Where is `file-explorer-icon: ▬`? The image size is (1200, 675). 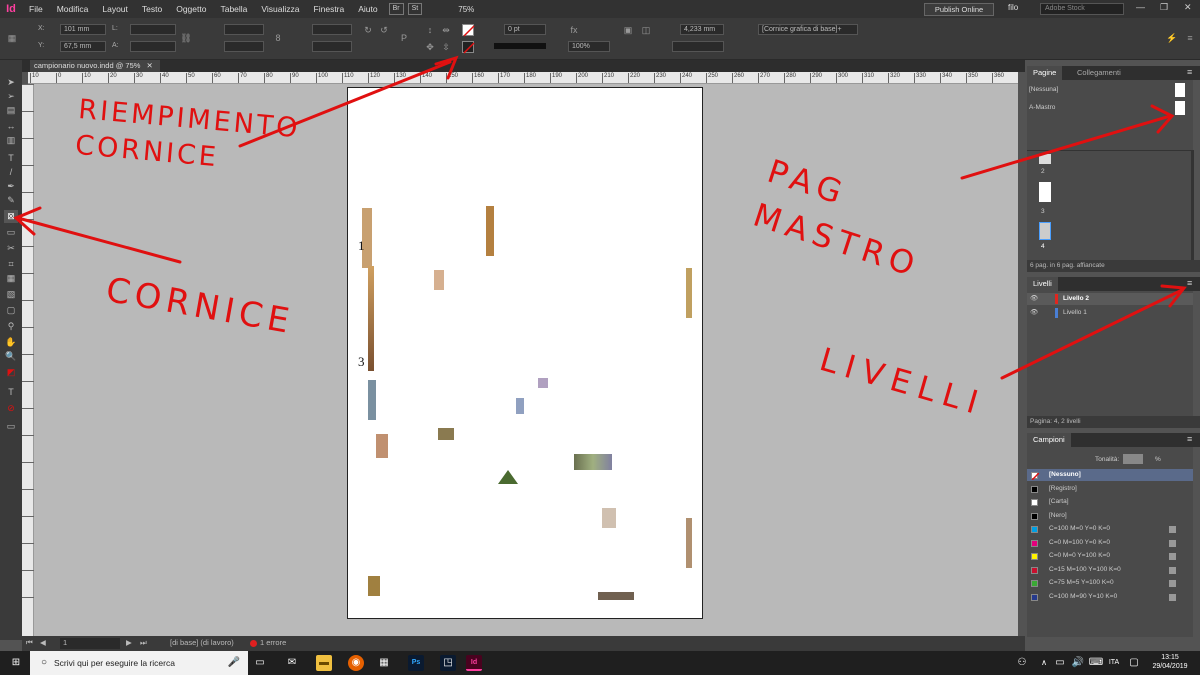
file-explorer-icon: ▬ is located at coordinates (324, 663).